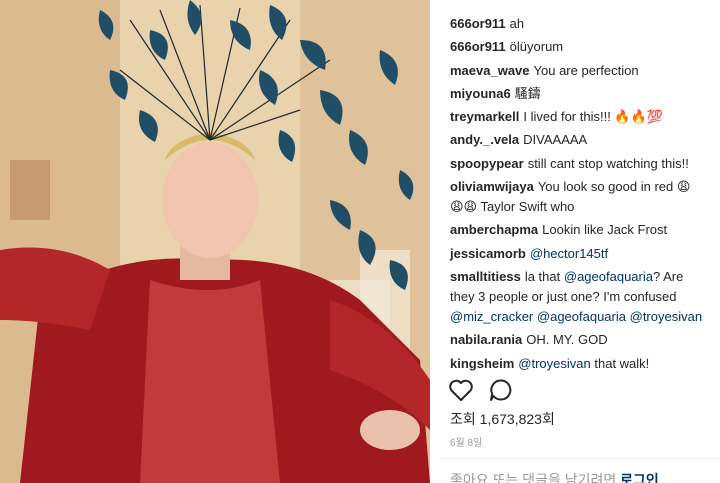 Image resolution: width=720 pixels, height=483 pixels. What do you see at coordinates (463, 419) in the screenshot?
I see `view-label: 조회` at bounding box center [463, 419].